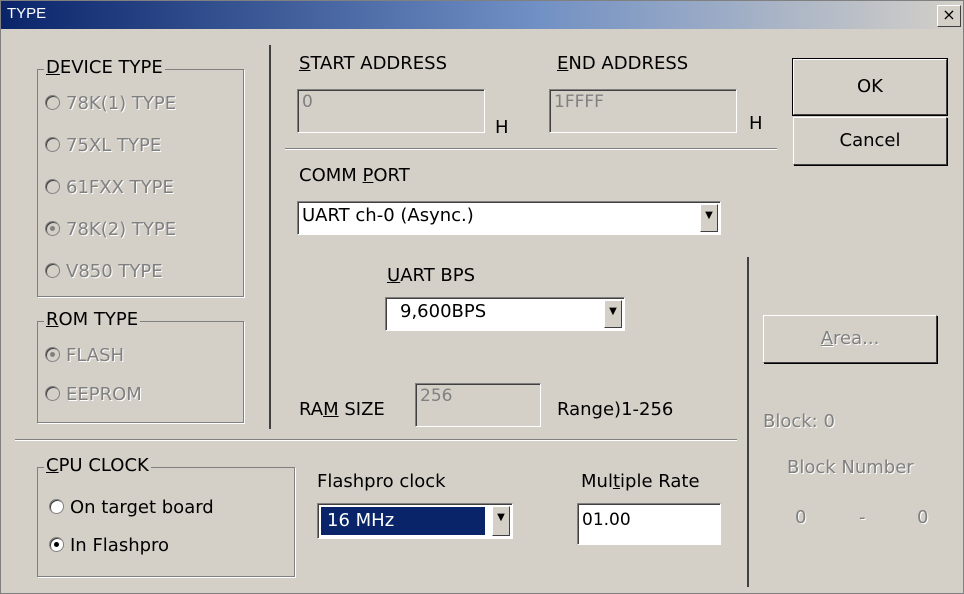 The image size is (964, 594). What do you see at coordinates (103, 145) in the screenshot?
I see `device-radio-75xl: 75XL TYPE` at bounding box center [103, 145].